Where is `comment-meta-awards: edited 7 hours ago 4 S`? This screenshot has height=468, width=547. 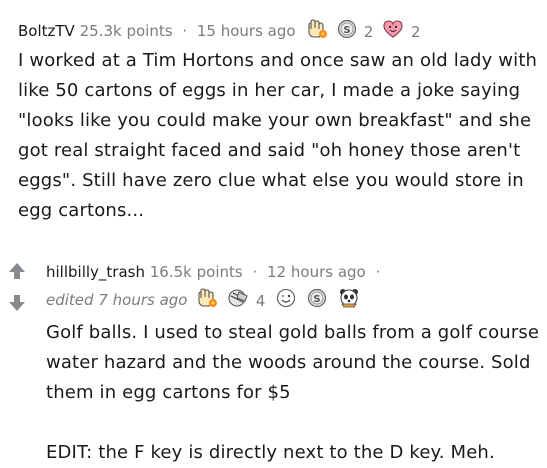
comment-meta-awards: edited 7 hours ago 4 S is located at coordinates (203, 300).